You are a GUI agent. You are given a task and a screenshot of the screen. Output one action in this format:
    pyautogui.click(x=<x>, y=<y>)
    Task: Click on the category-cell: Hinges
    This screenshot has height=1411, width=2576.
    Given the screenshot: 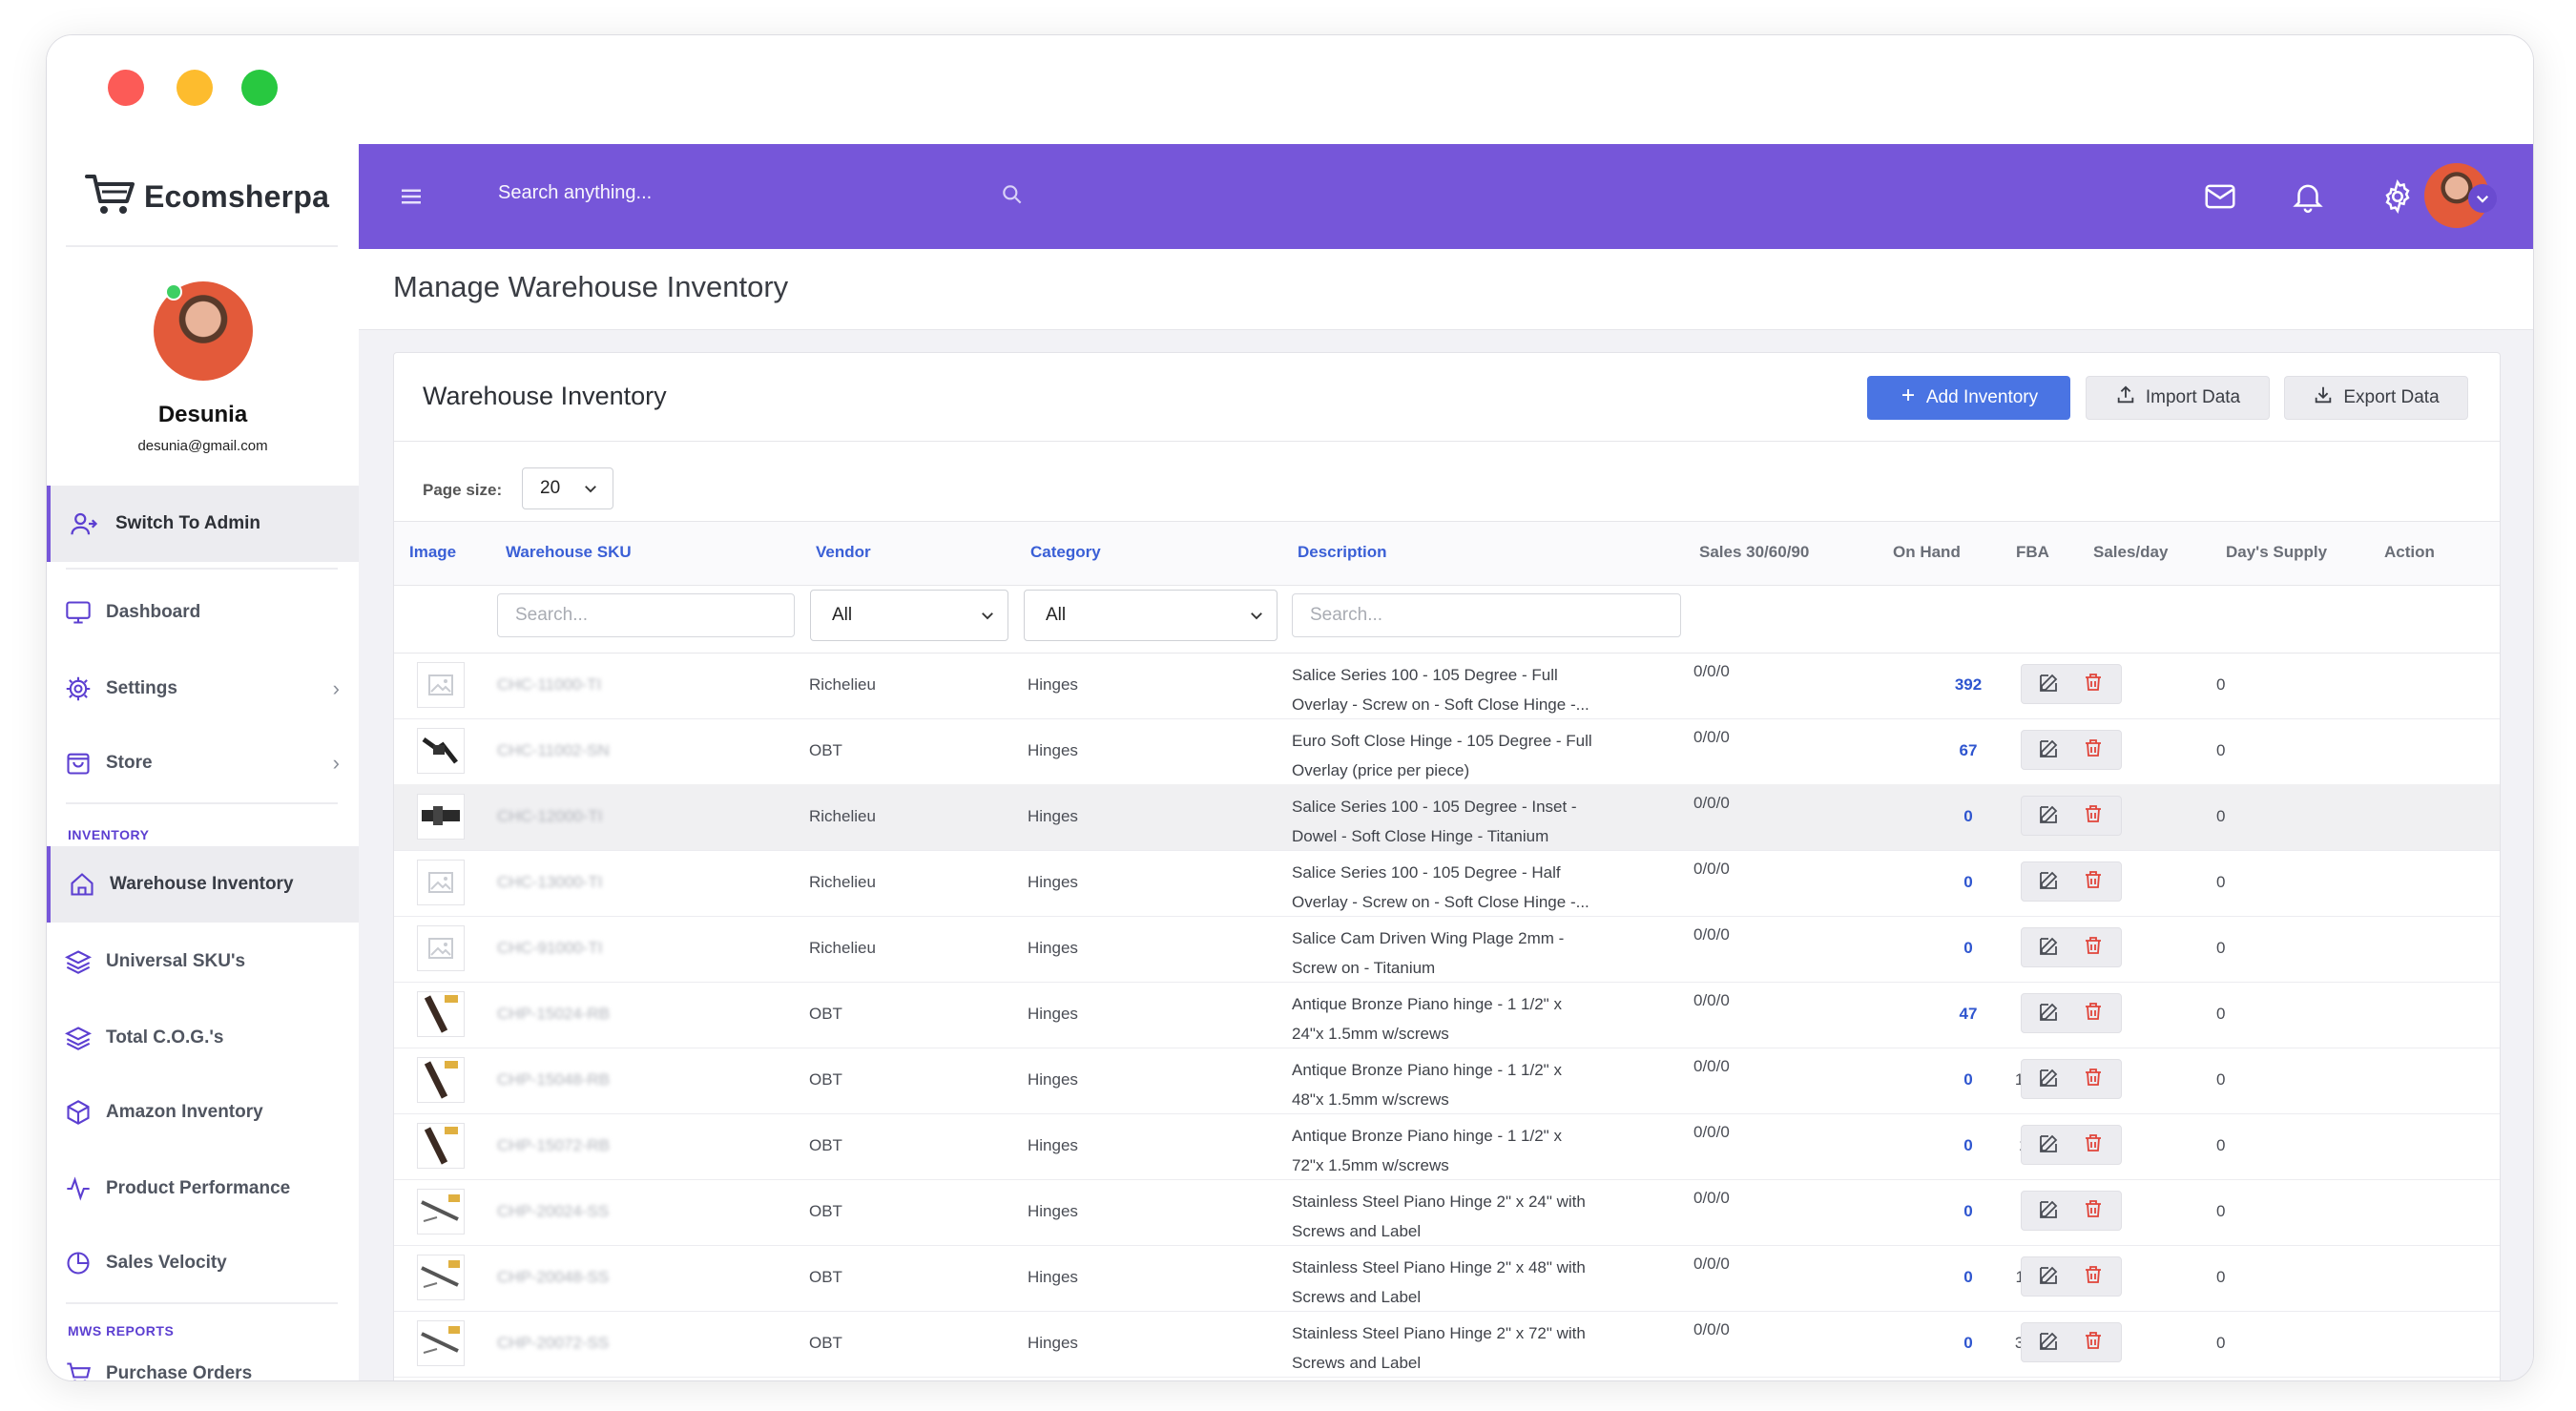 What is the action you would take?
    pyautogui.click(x=1053, y=684)
    